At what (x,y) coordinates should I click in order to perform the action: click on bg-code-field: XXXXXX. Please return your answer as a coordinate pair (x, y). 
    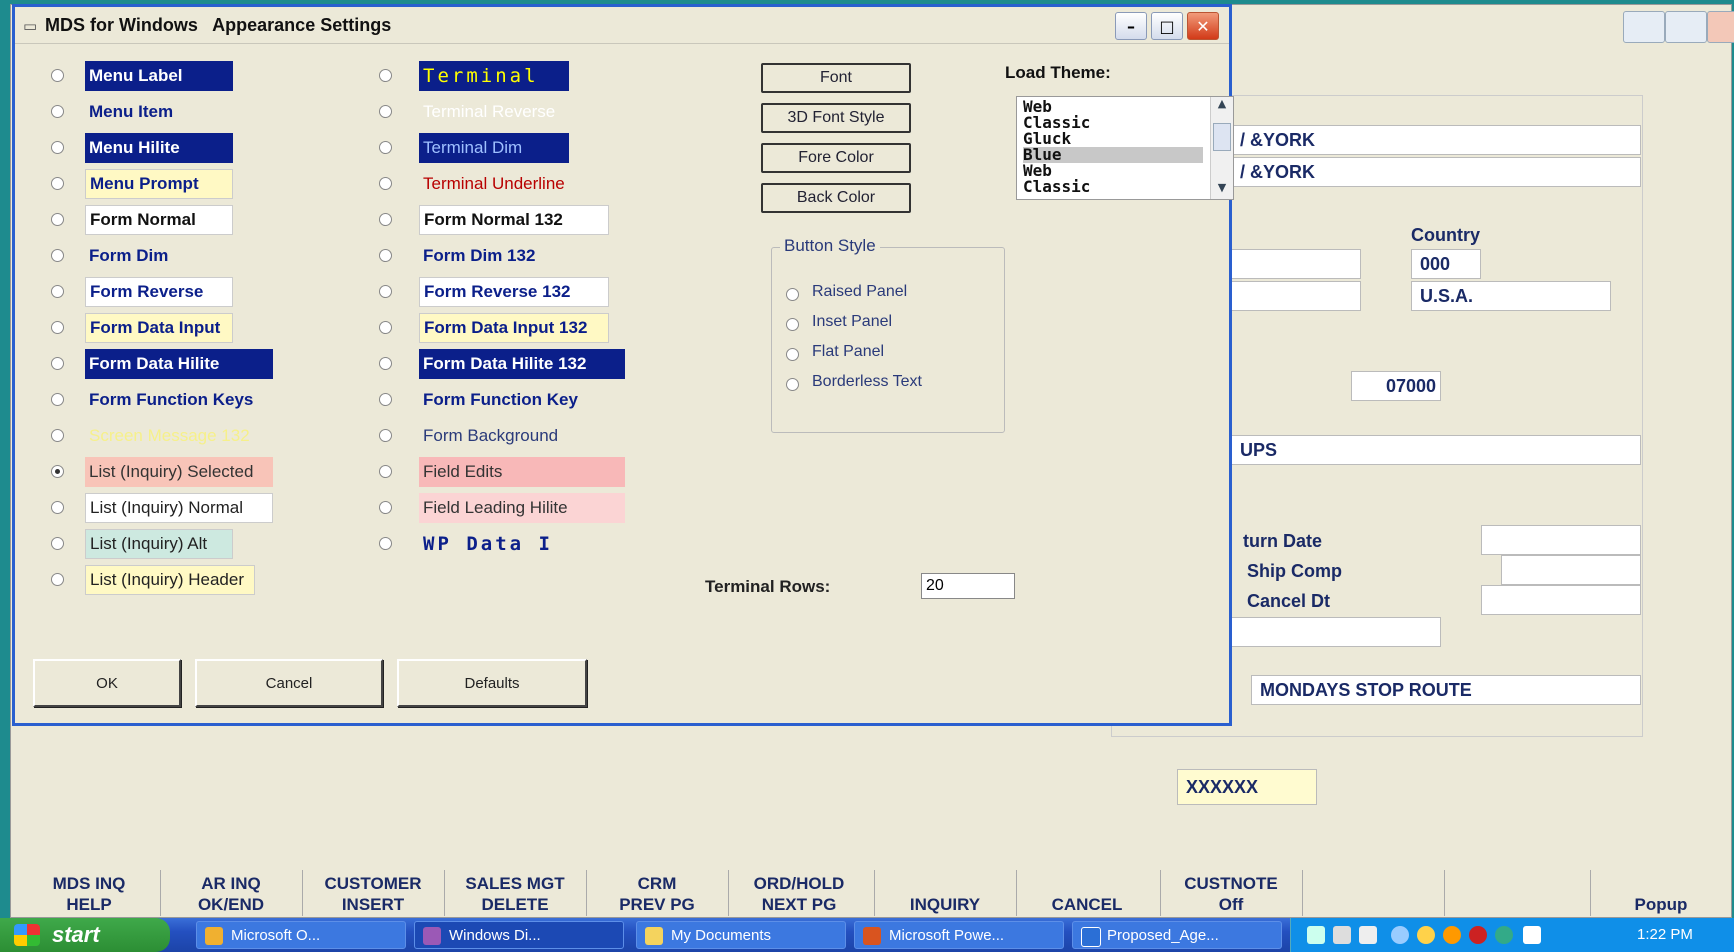
    Looking at the image, I should click on (1247, 787).